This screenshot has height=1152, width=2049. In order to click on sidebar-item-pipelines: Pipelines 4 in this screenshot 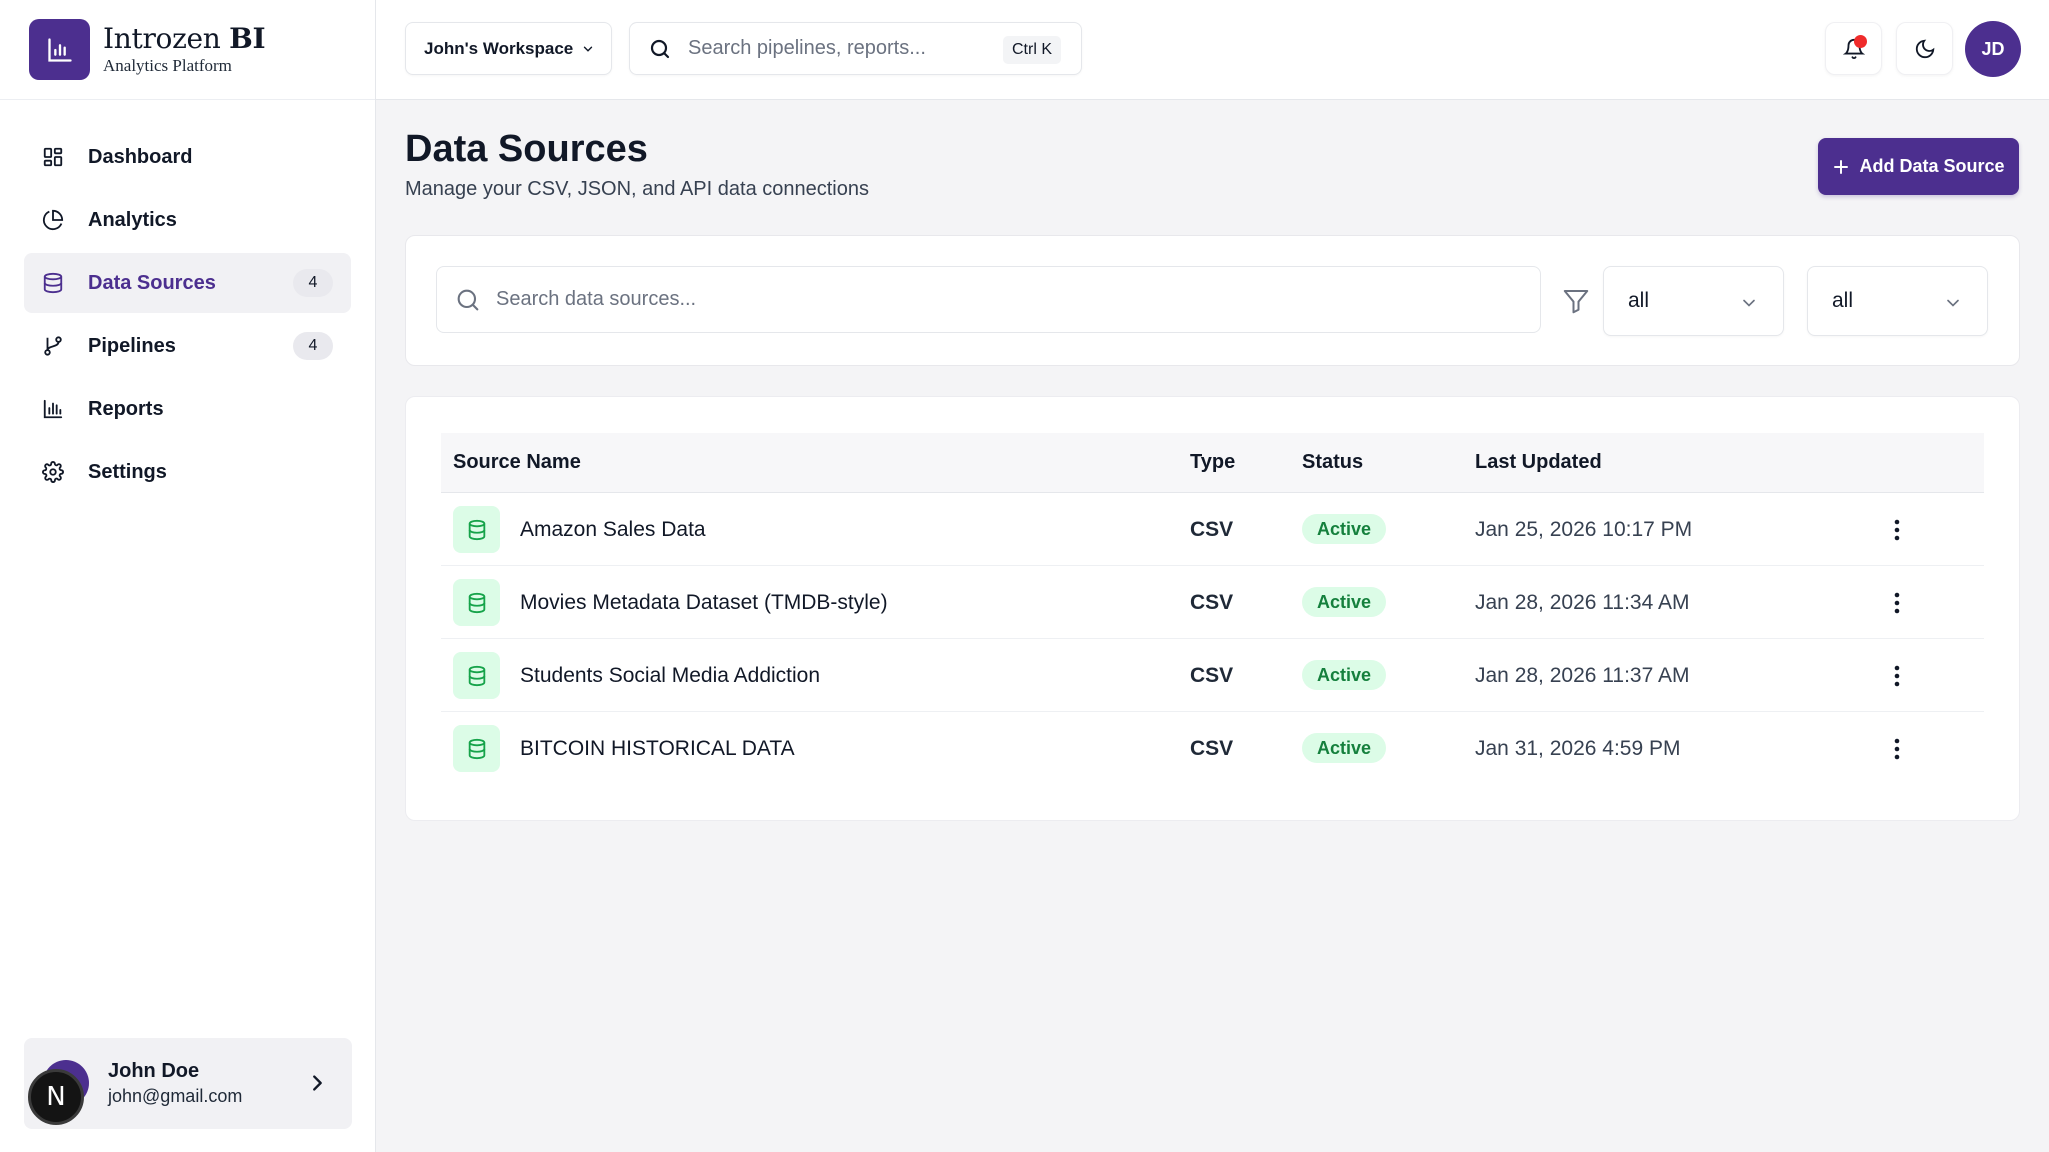, I will do `click(187, 346)`.